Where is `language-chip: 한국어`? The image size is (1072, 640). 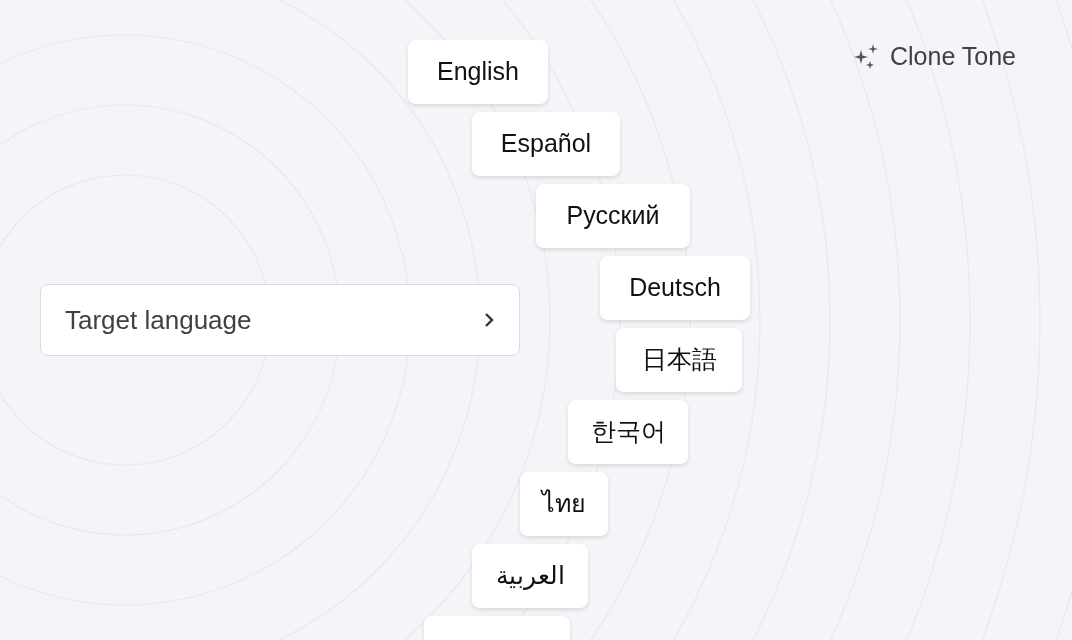
language-chip: 한국어 is located at coordinates (628, 432).